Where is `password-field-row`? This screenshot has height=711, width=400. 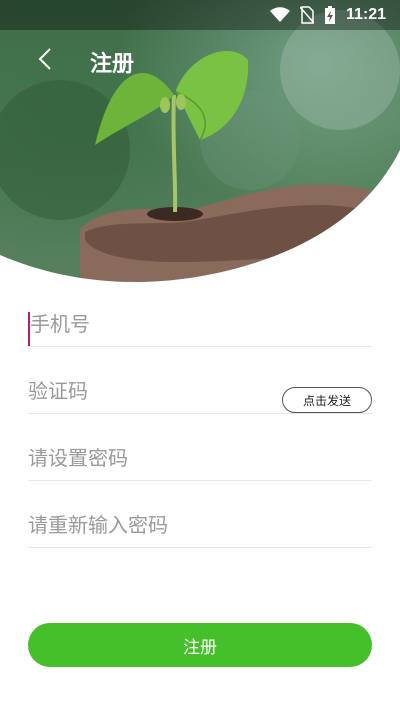 password-field-row is located at coordinates (200, 457).